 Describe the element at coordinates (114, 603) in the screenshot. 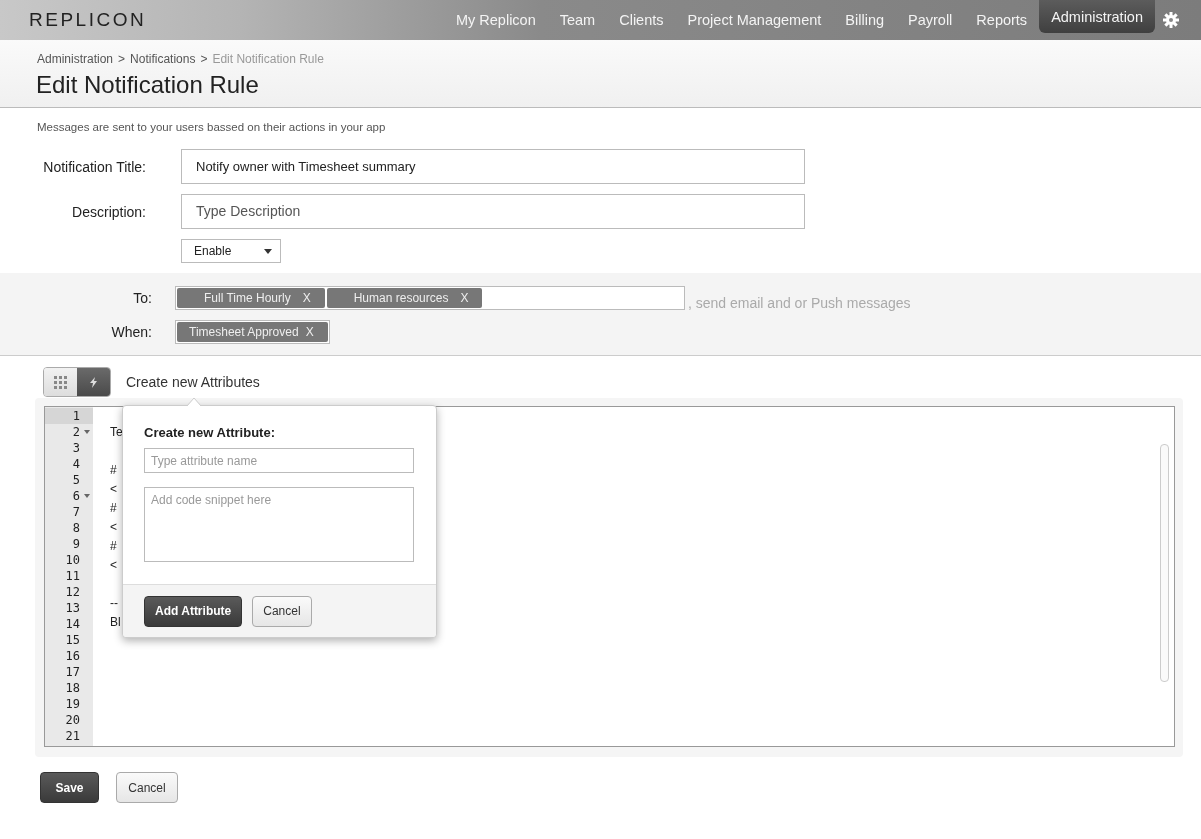

I see `code-line: --` at that location.